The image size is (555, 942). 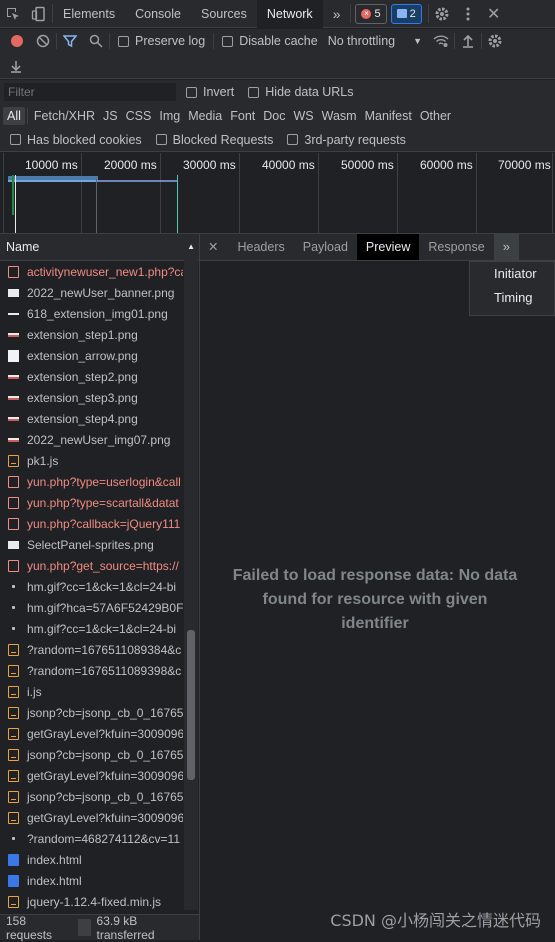 What do you see at coordinates (210, 92) in the screenshot?
I see `invert-checkbox: Invert` at bounding box center [210, 92].